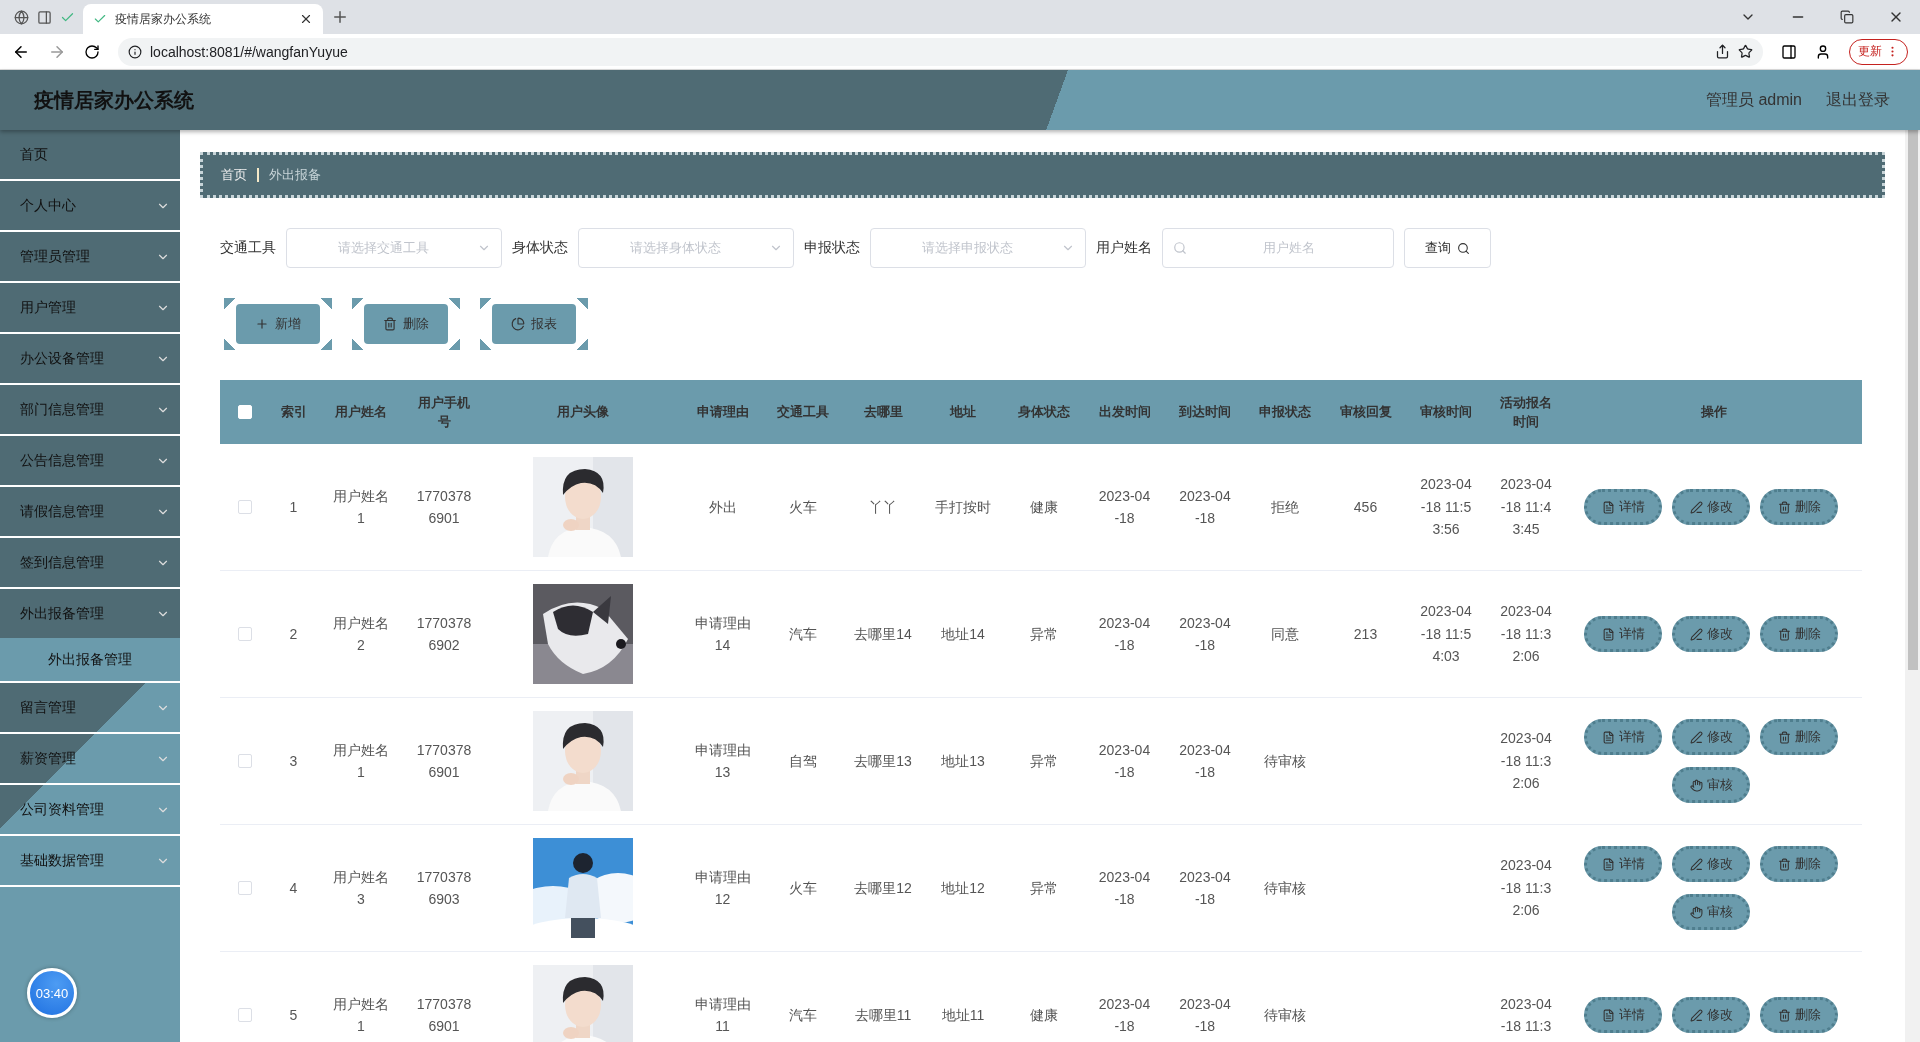 The height and width of the screenshot is (1042, 1920). What do you see at coordinates (306, 19) in the screenshot?
I see `close-icon` at bounding box center [306, 19].